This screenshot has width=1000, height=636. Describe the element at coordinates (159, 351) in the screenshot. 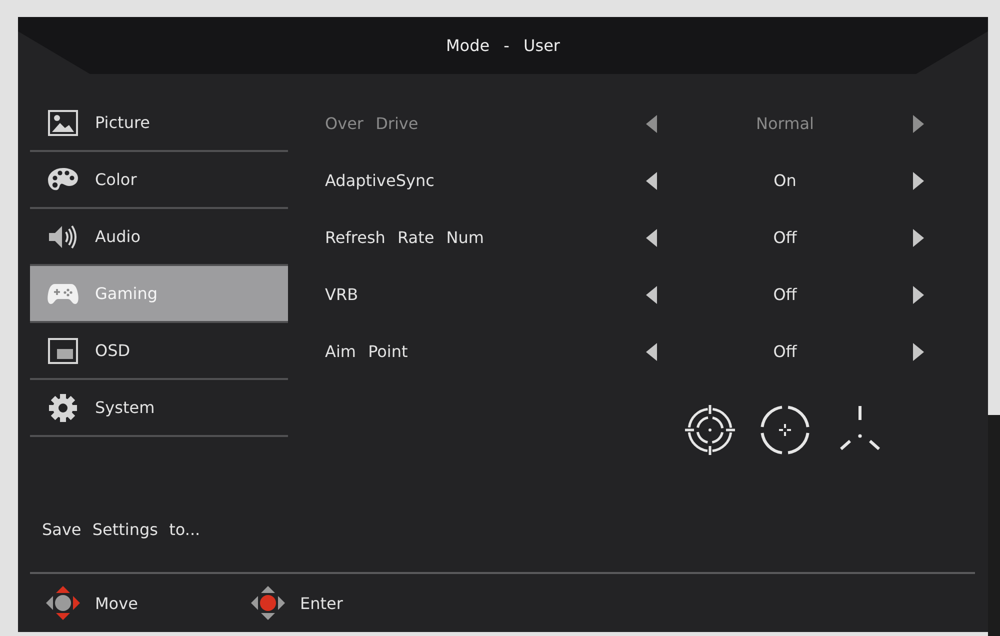

I see `sidebar-item: OSD` at that location.